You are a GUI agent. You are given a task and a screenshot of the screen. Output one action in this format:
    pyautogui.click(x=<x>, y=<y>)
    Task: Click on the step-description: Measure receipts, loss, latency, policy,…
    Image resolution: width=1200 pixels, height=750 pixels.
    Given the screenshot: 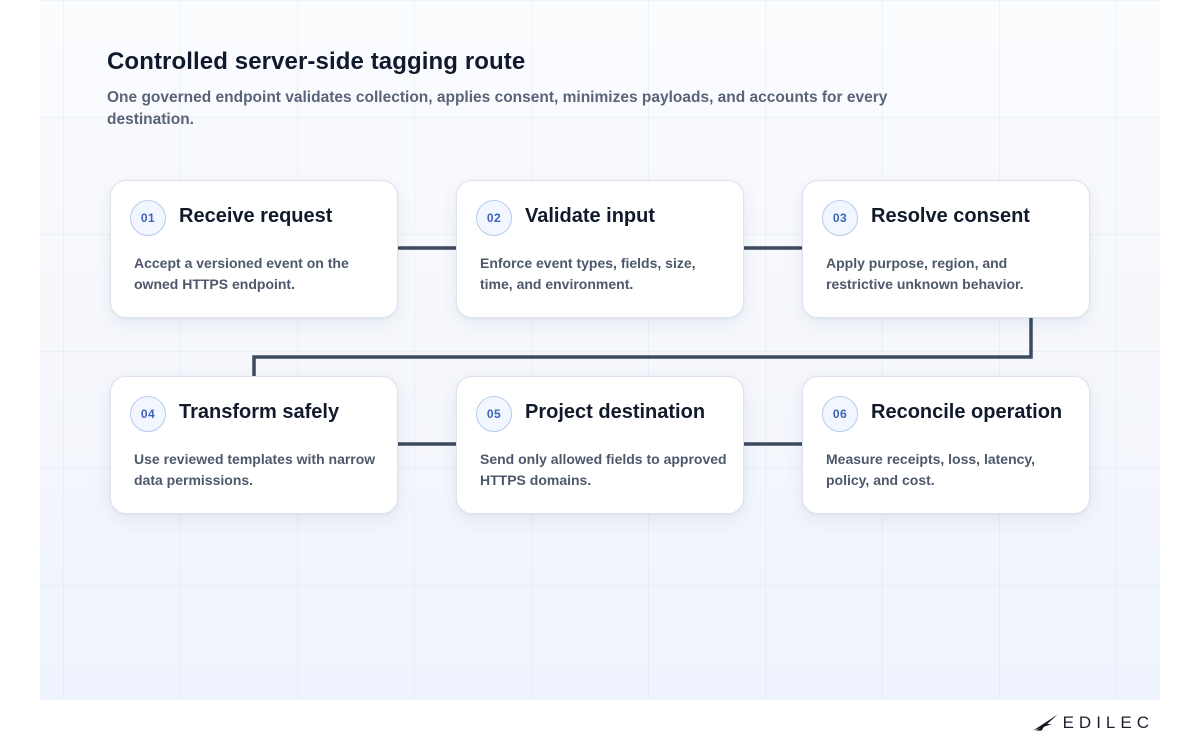 What is the action you would take?
    pyautogui.click(x=931, y=469)
    